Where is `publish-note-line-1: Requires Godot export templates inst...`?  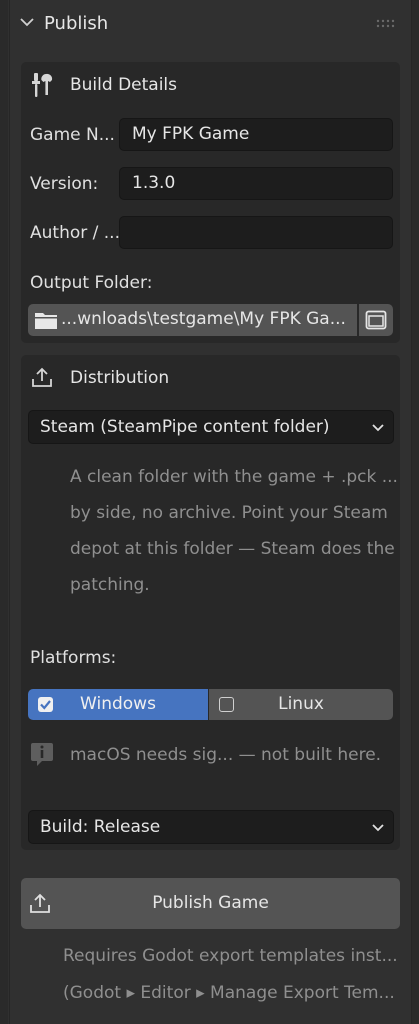 publish-note-line-1: Requires Godot export templates inst... is located at coordinates (230, 956).